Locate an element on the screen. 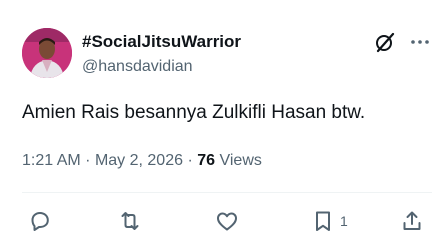  bookmark-icon is located at coordinates (323, 221).